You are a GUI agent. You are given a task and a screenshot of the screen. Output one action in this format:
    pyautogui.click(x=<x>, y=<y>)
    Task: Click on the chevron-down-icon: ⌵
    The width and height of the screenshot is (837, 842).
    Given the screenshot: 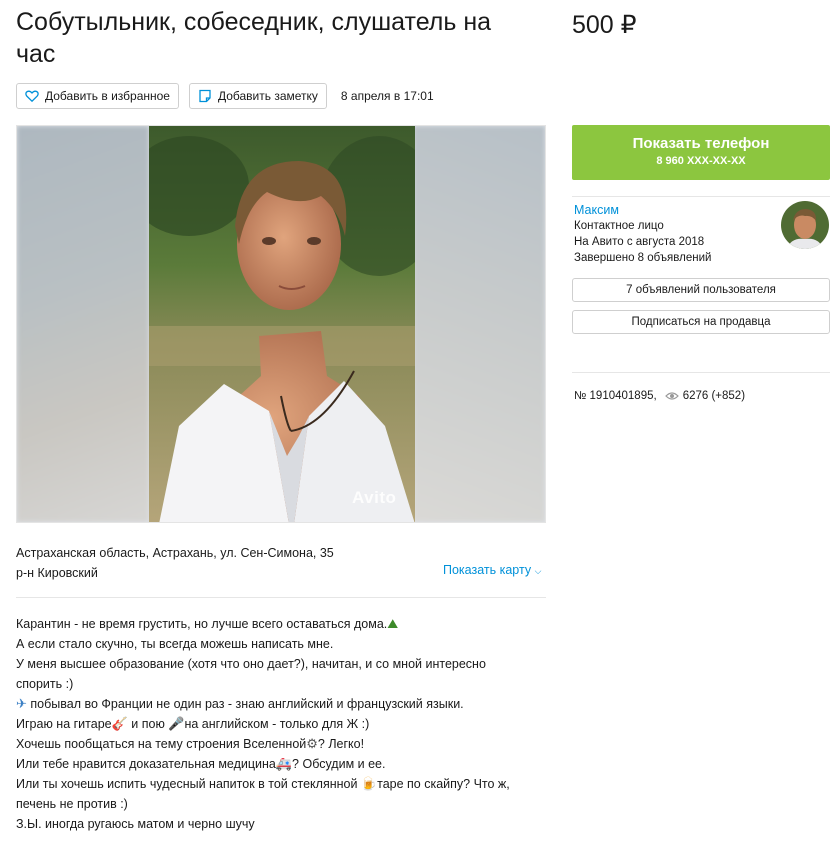 What is the action you would take?
    pyautogui.click(x=538, y=571)
    